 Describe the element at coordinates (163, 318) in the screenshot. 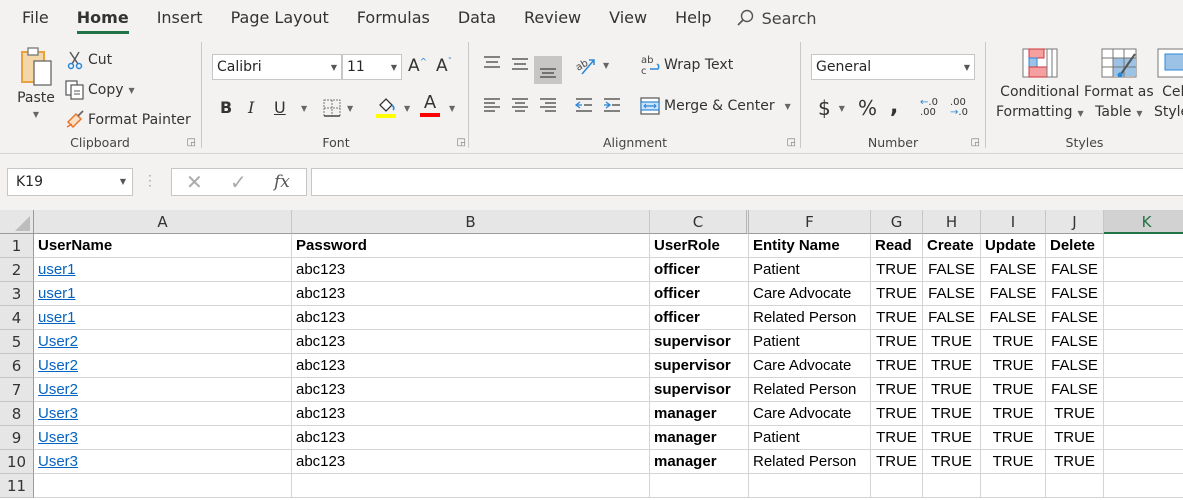

I see `username-link-cell: user1` at that location.